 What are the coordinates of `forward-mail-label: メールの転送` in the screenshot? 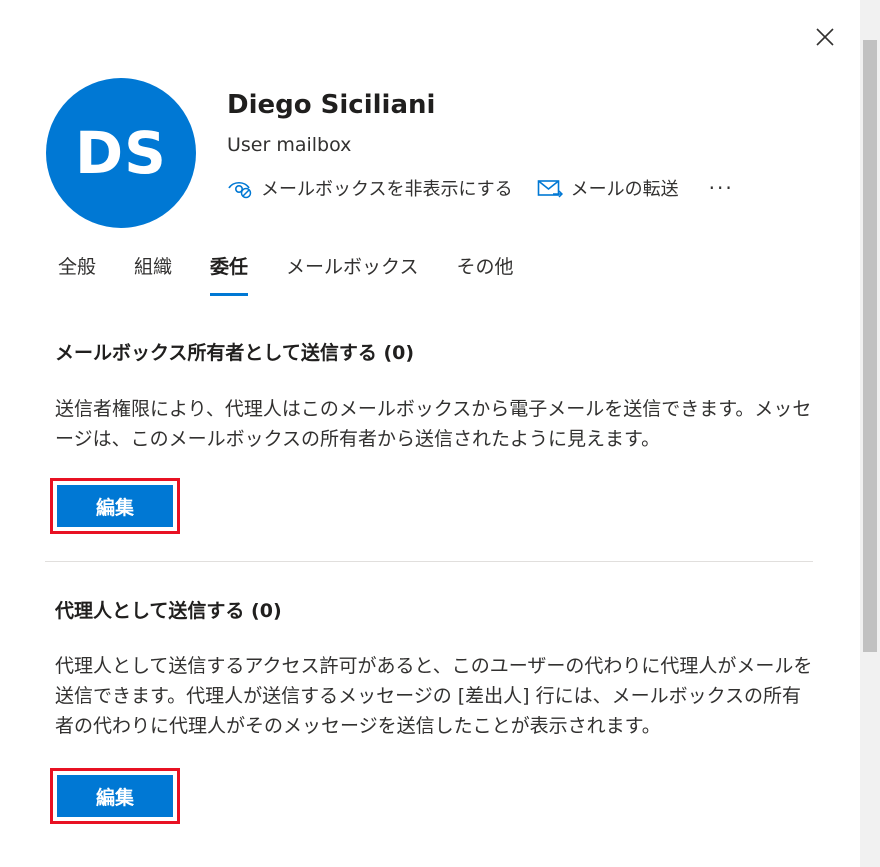 It's located at (624, 189).